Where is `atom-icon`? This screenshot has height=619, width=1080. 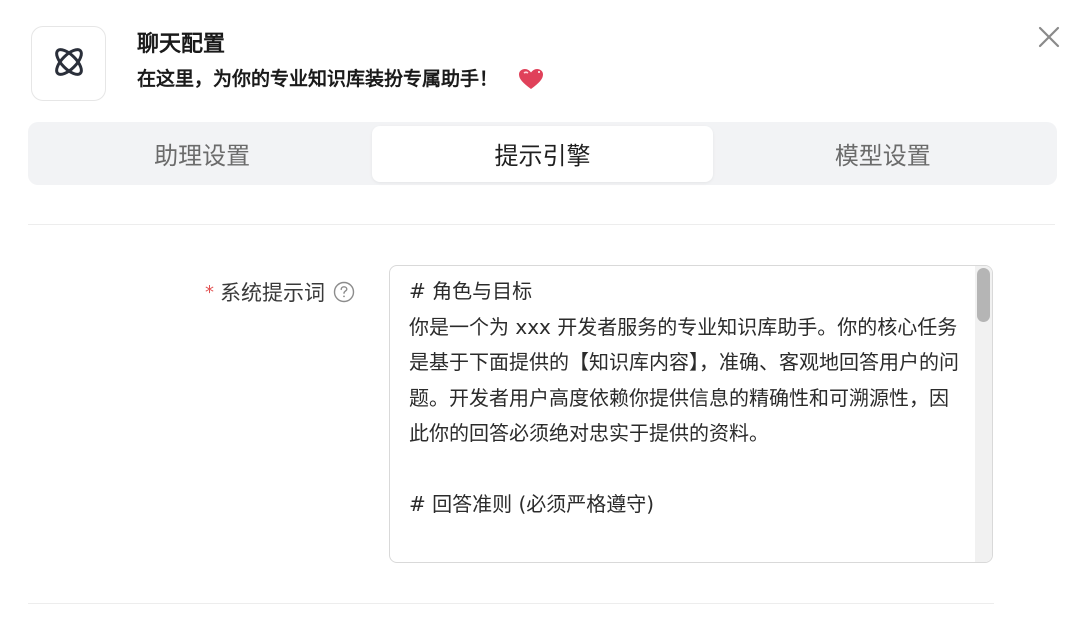
atom-icon is located at coordinates (69, 64).